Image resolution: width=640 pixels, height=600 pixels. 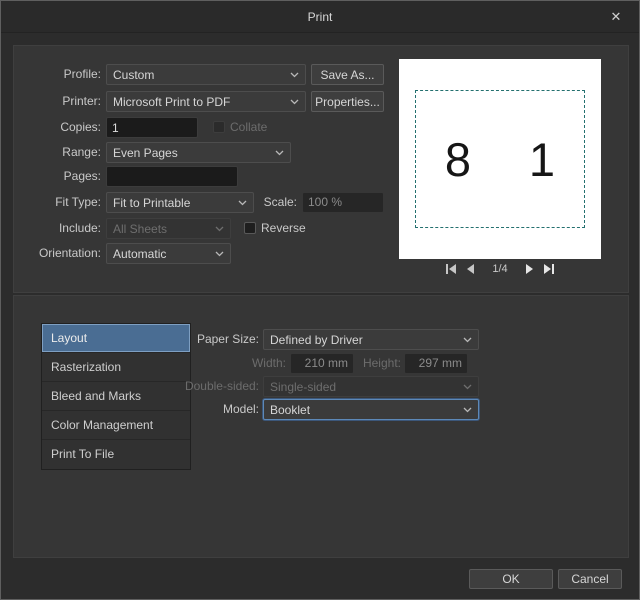 I want to click on print-preview: 8 1, so click(x=500, y=159).